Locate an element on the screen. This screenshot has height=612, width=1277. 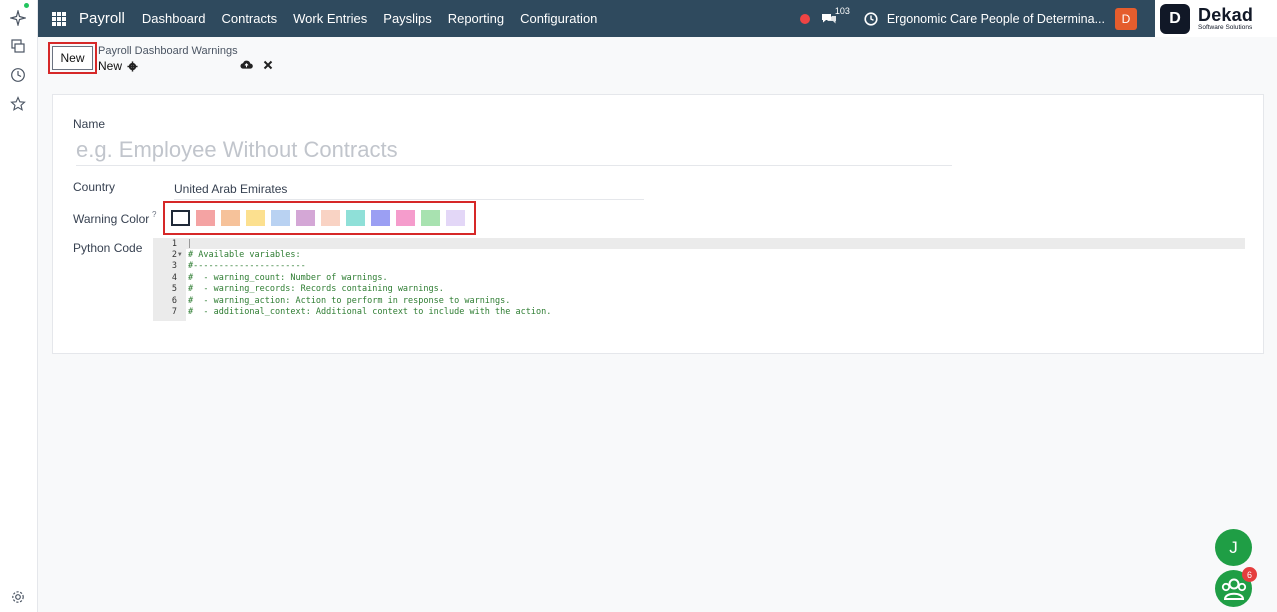
logo-mark: D is located at coordinates (1175, 18).